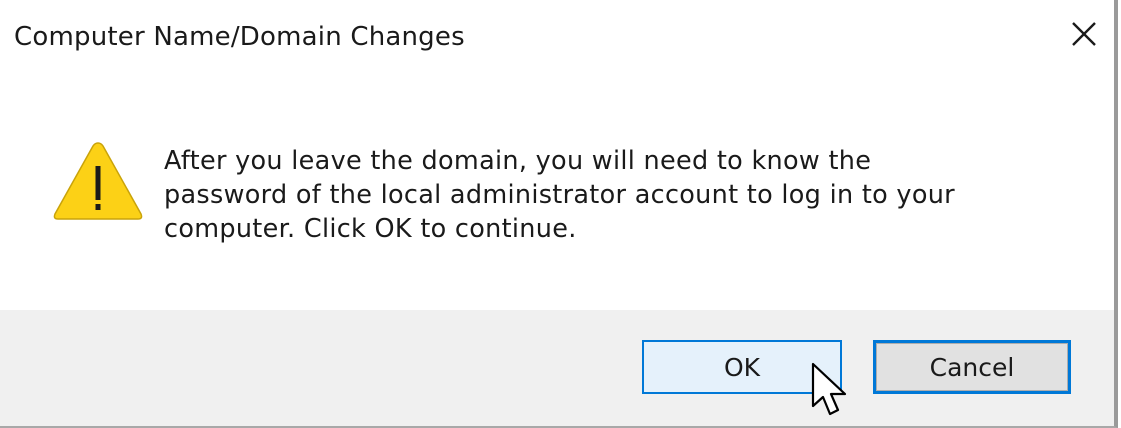 The height and width of the screenshot is (428, 1121). What do you see at coordinates (742, 367) in the screenshot?
I see `ok-button: OK` at bounding box center [742, 367].